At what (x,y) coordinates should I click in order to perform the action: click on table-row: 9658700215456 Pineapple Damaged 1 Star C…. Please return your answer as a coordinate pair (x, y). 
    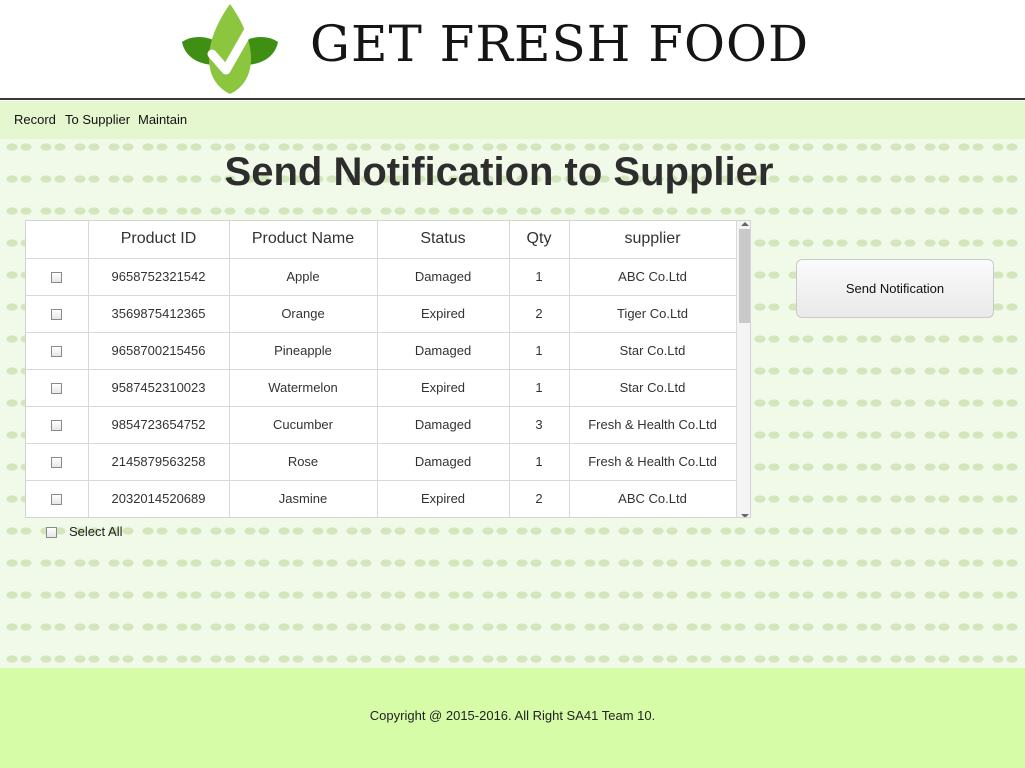
    Looking at the image, I should click on (381, 351).